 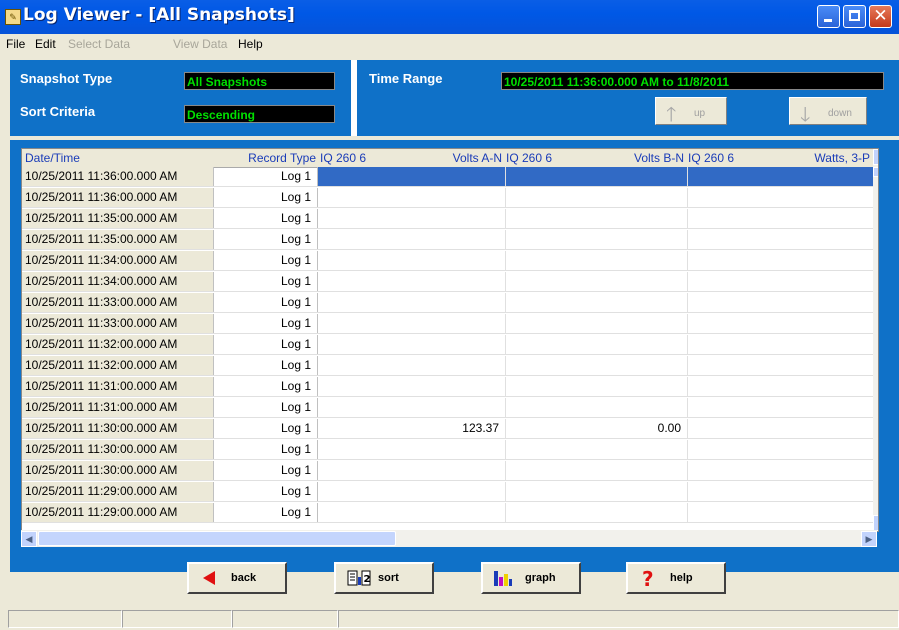 I want to click on col2-header-param: Volts B-N, so click(x=643, y=158).